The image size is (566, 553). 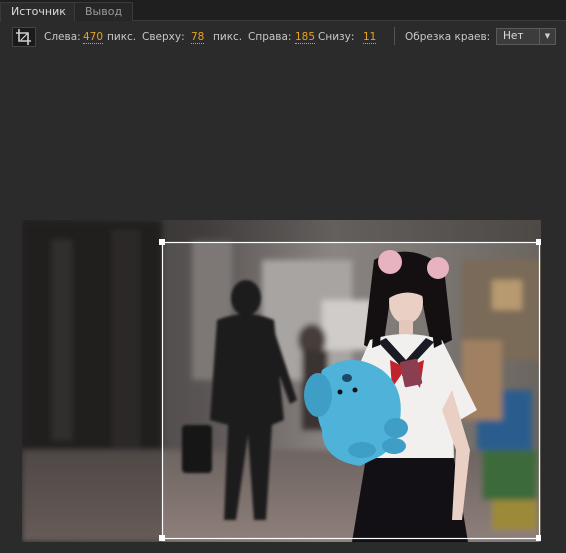 I want to click on crop-icon, so click(x=23, y=37).